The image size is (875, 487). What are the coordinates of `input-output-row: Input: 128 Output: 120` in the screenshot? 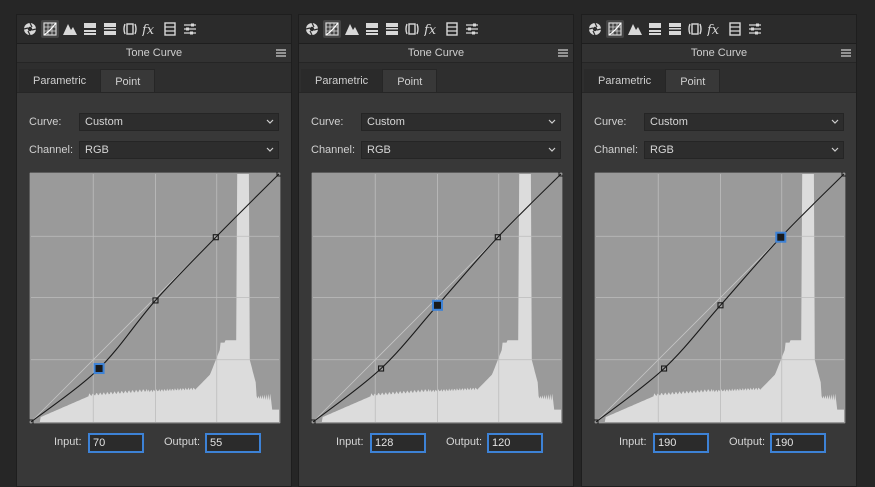 It's located at (436, 443).